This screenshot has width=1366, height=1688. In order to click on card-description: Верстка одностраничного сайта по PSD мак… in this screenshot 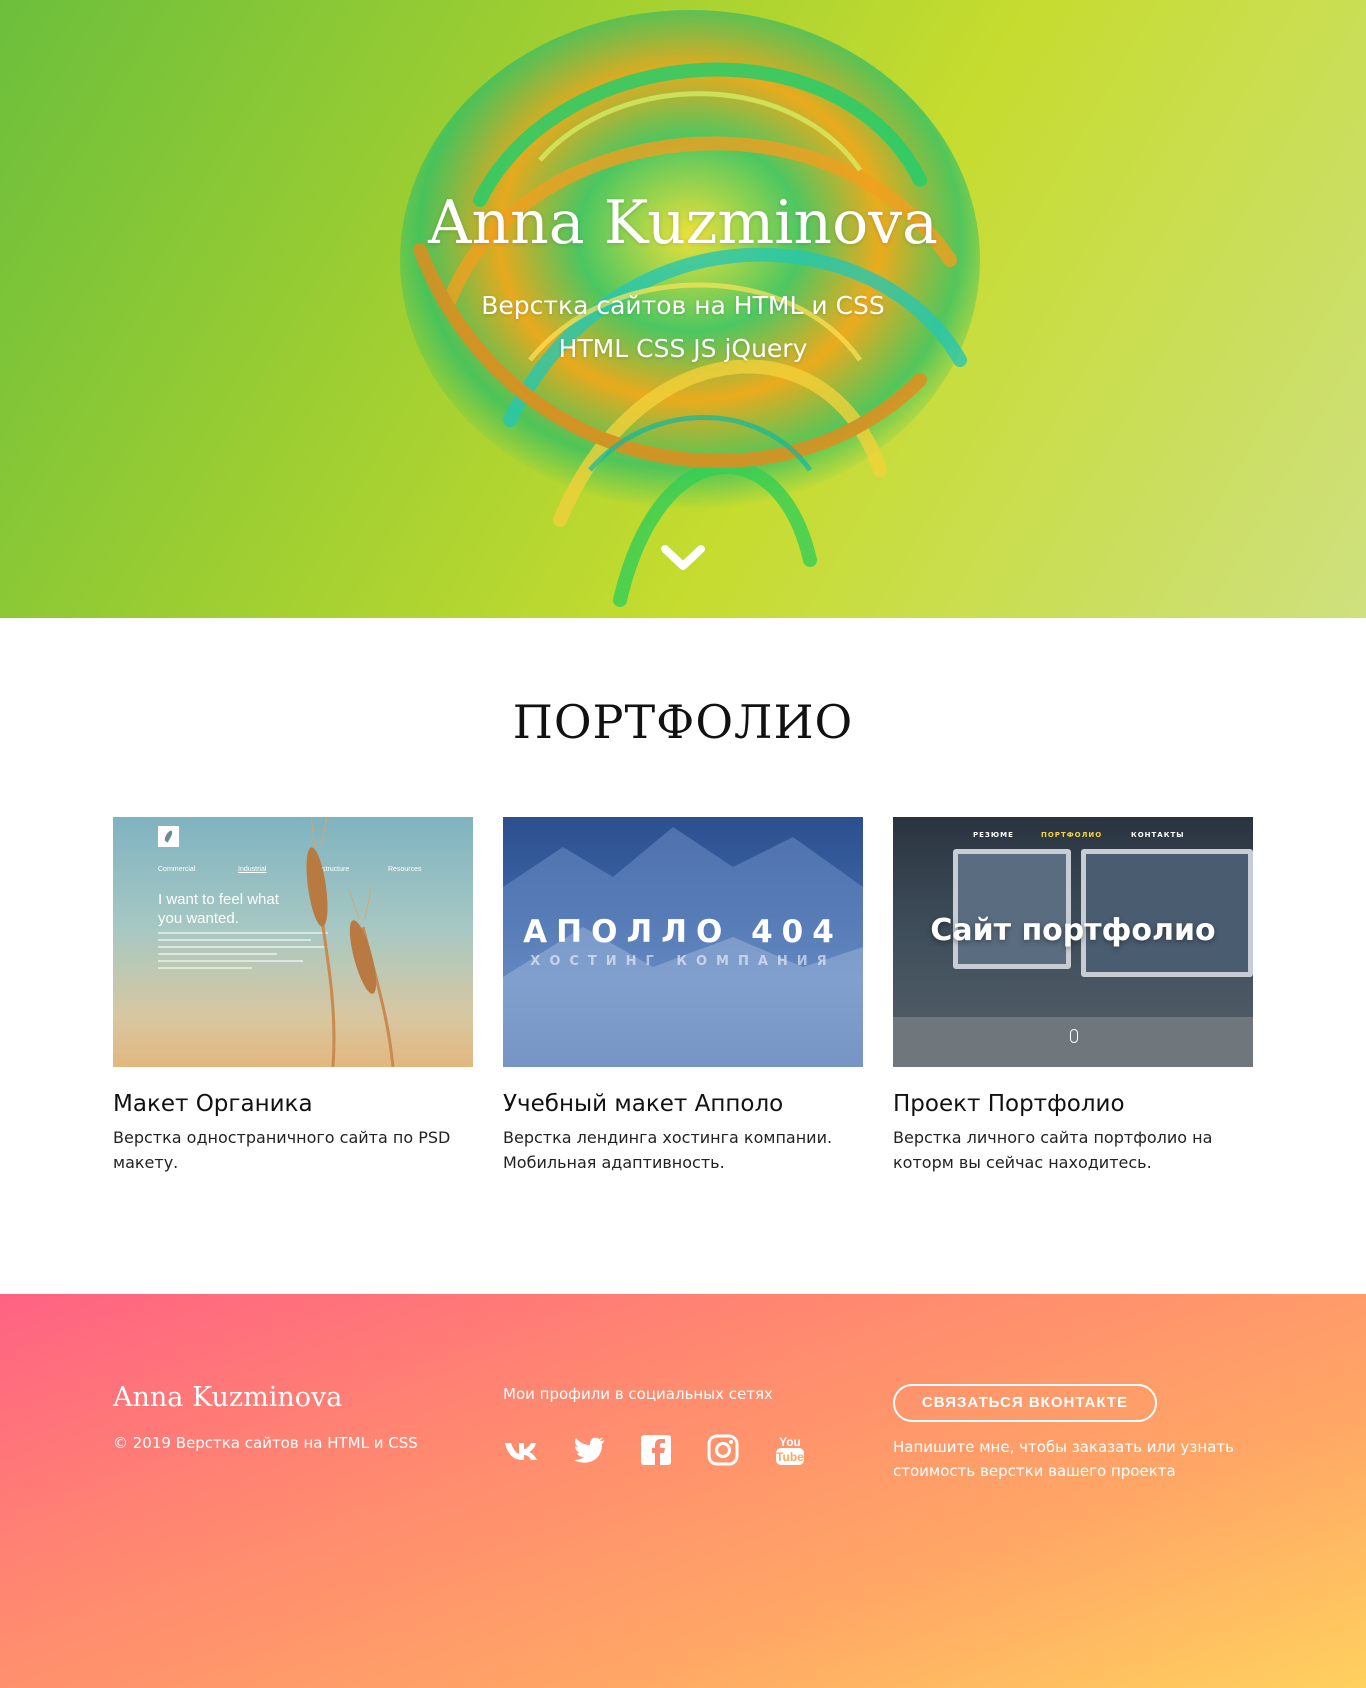, I will do `click(282, 1150)`.